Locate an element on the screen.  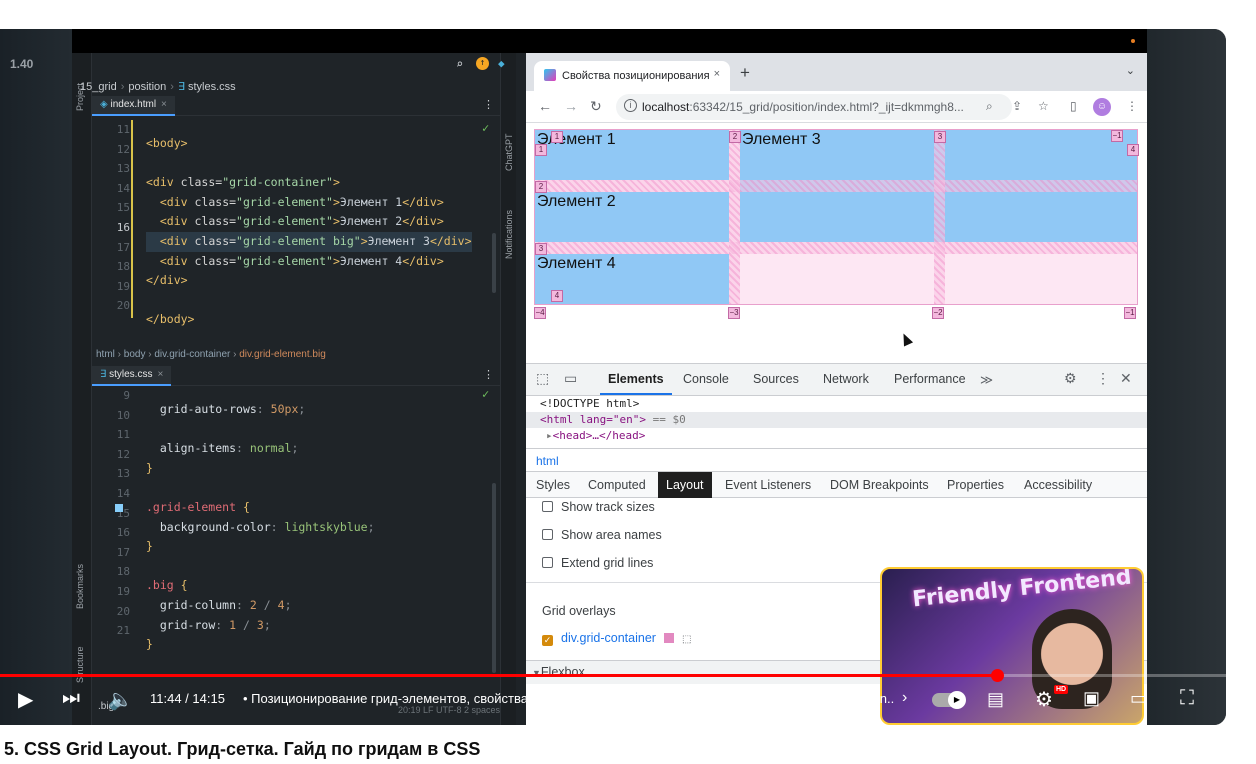
dom-head-node: ▸<head>…</head> is located at coordinates (836, 436).